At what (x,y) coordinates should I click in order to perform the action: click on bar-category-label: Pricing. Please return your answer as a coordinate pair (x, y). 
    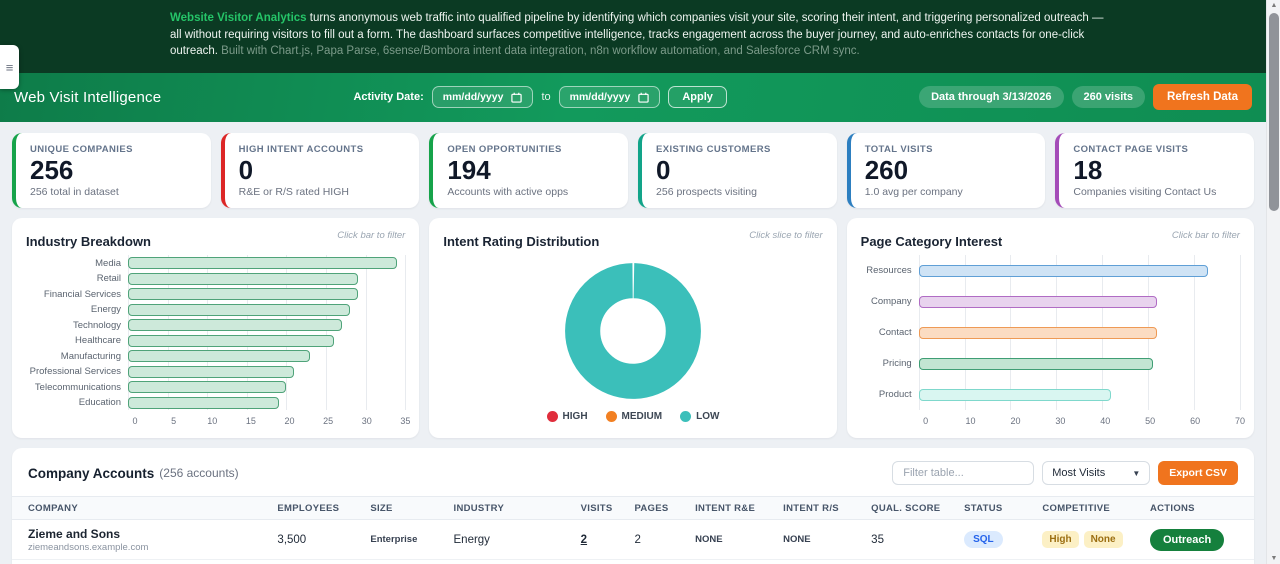
    Looking at the image, I should click on (897, 364).